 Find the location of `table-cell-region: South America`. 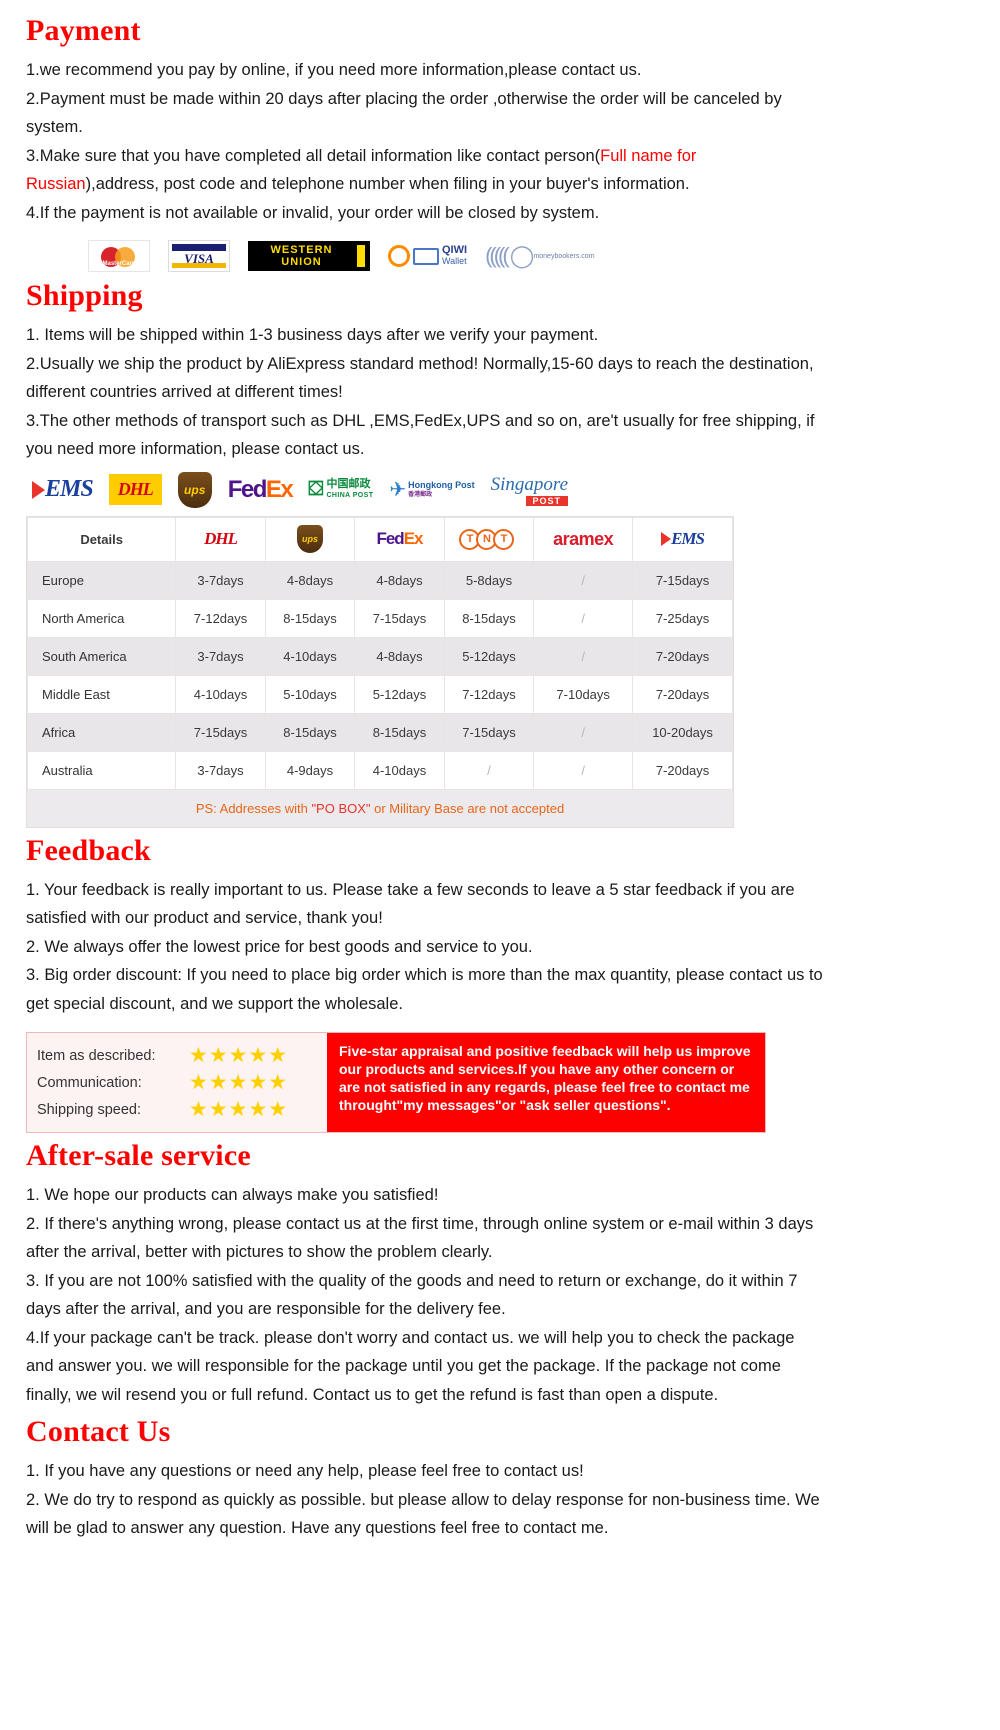

table-cell-region: South America is located at coordinates (101, 656).